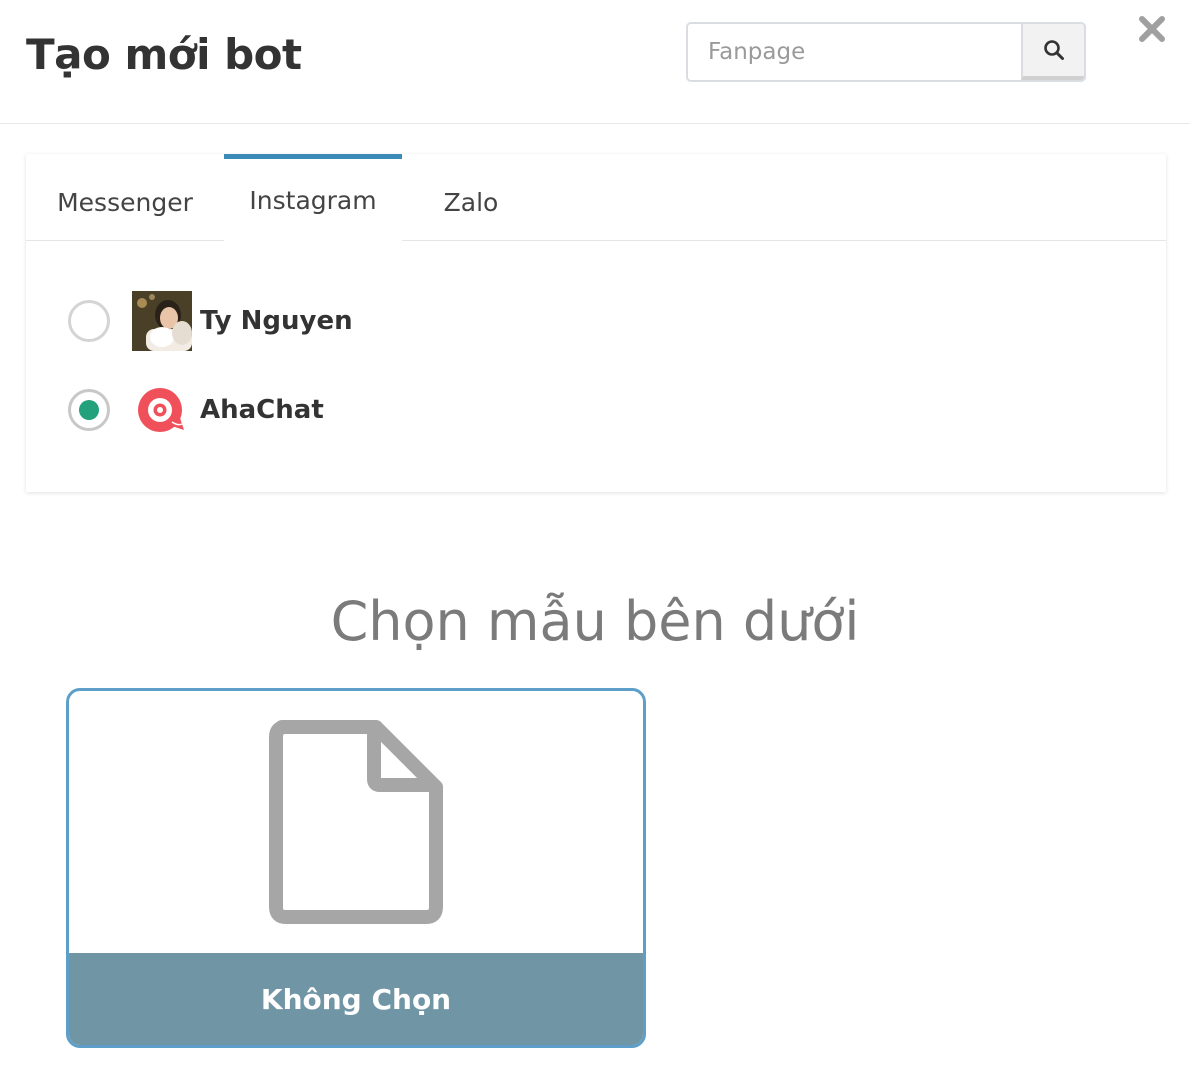 This screenshot has width=1190, height=1082. I want to click on template-section-title: Chọn mẫu bên dưới, so click(595, 621).